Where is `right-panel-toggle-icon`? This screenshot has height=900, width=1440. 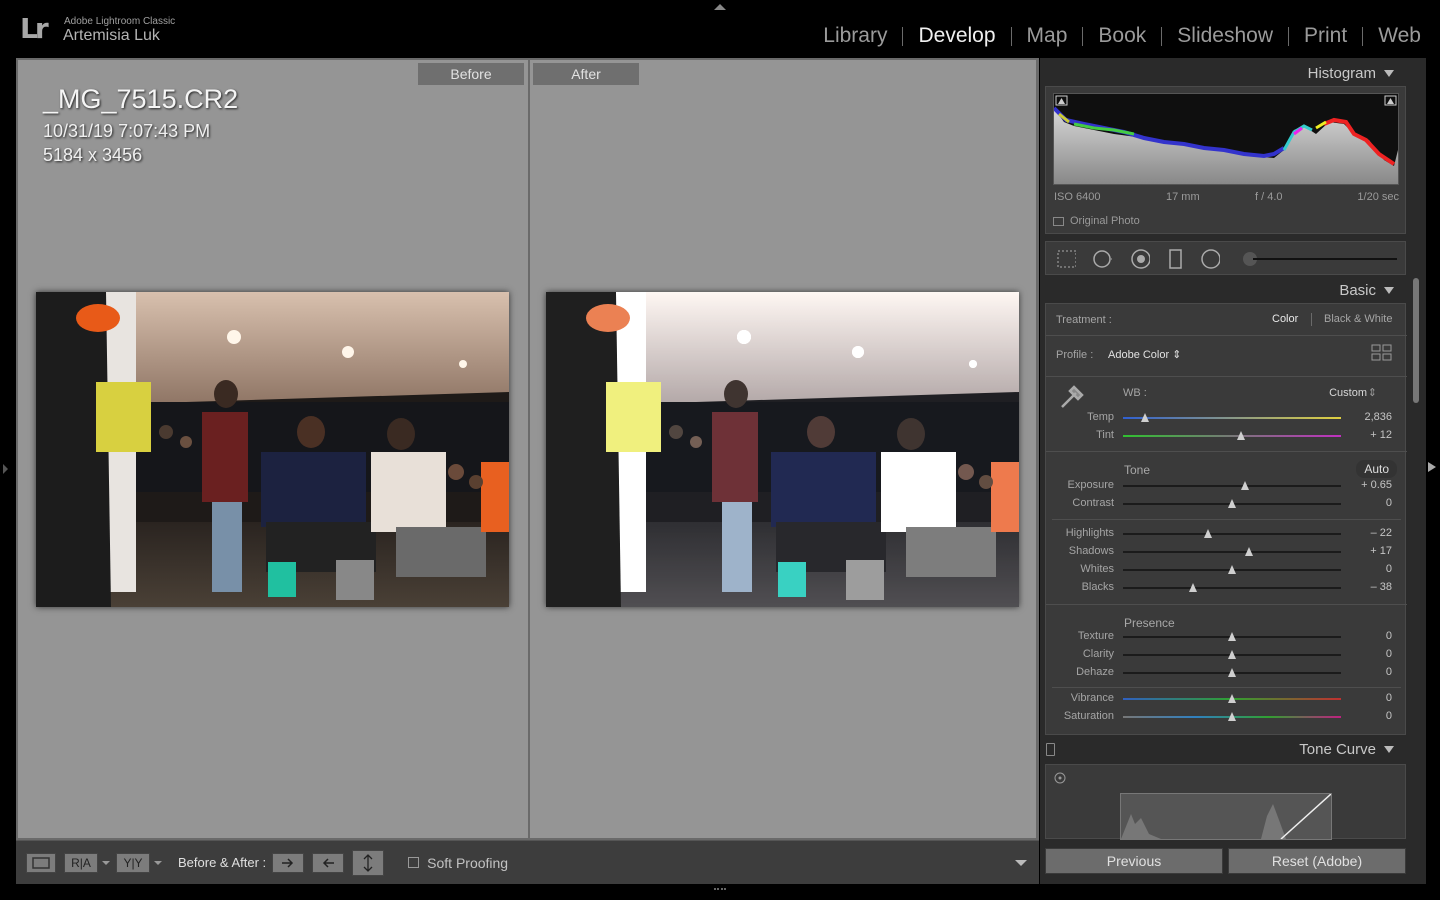
right-panel-toggle-icon is located at coordinates (1432, 467).